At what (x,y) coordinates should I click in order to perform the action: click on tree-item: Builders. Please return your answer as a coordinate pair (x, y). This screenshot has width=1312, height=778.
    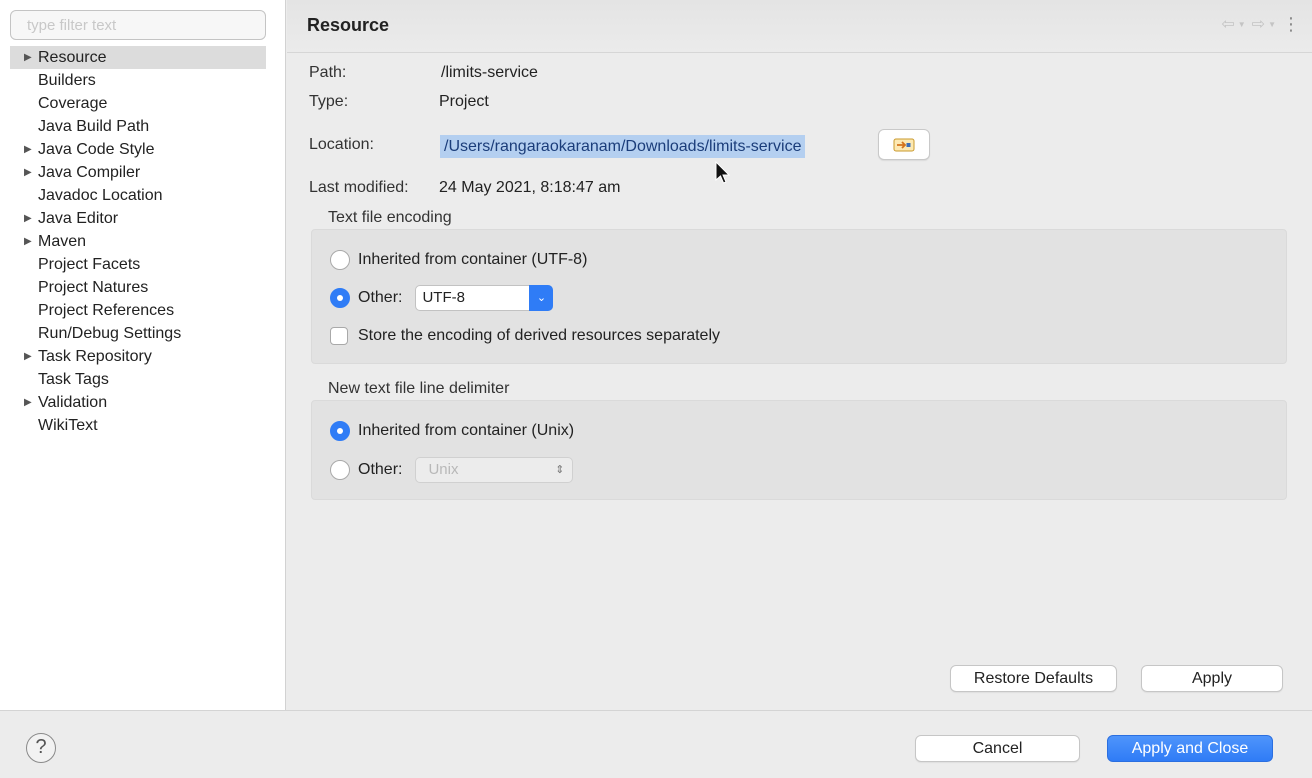
    Looking at the image, I should click on (138, 80).